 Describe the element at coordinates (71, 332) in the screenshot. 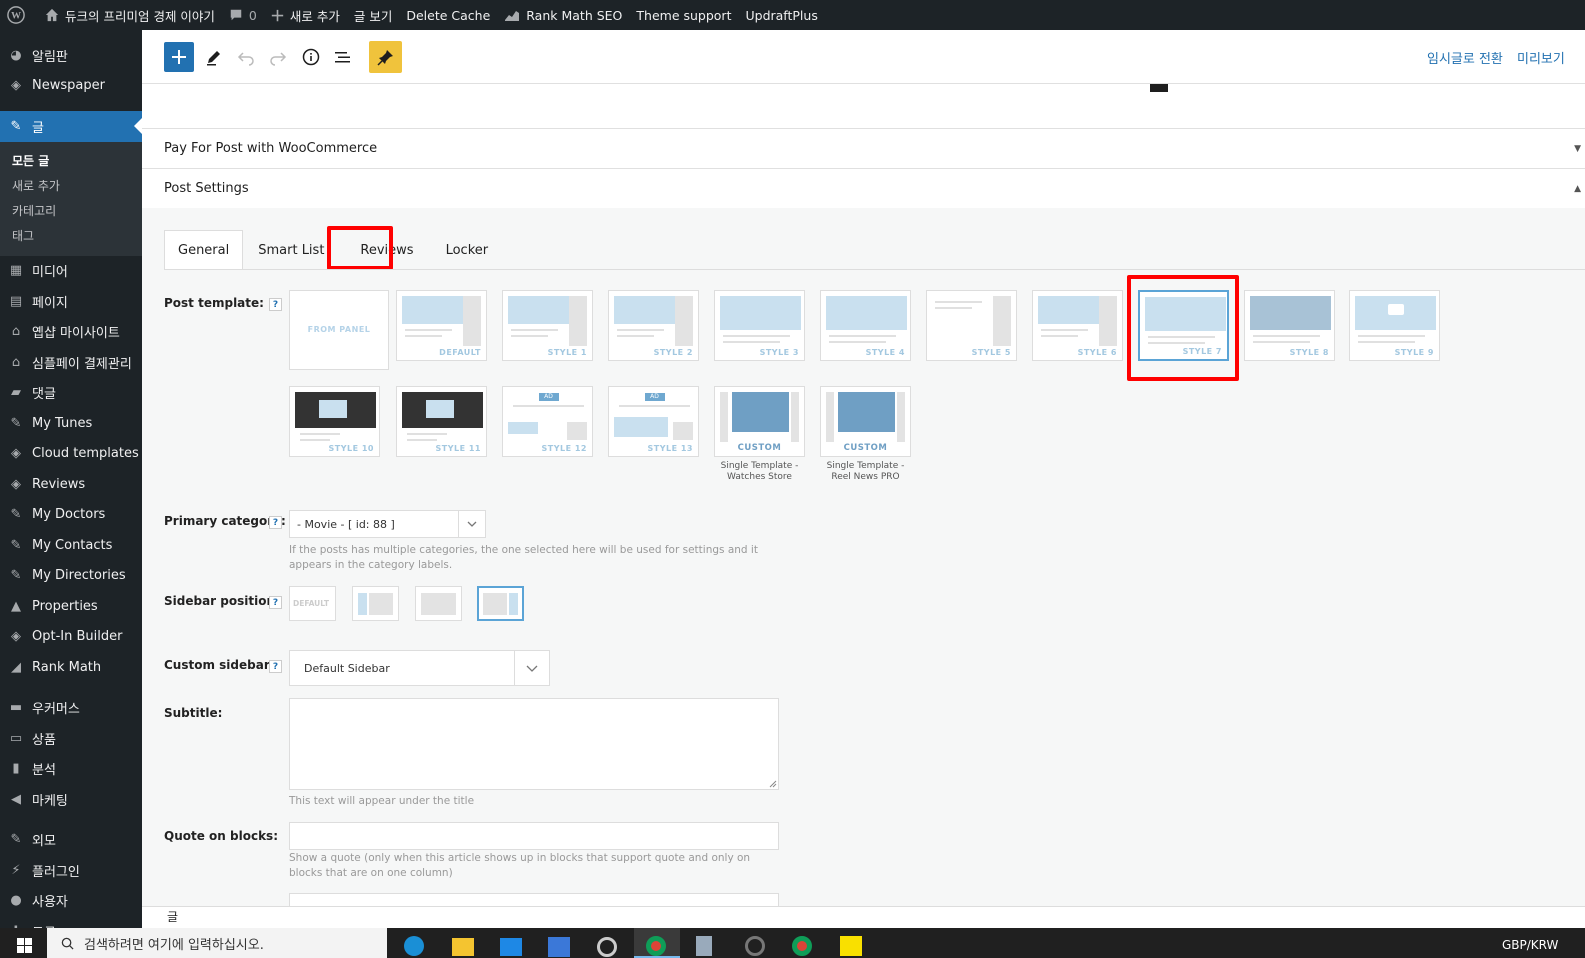

I see `menu-shop-mysite: ⌂ 옙샵 마이사이트` at that location.